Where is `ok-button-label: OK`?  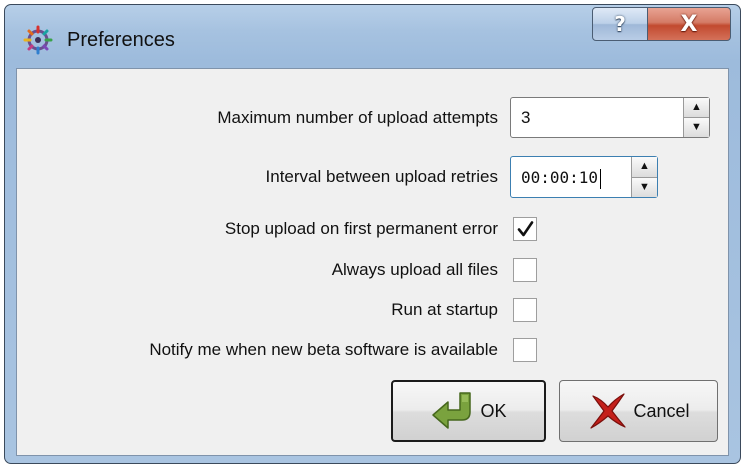 ok-button-label: OK is located at coordinates (493, 410).